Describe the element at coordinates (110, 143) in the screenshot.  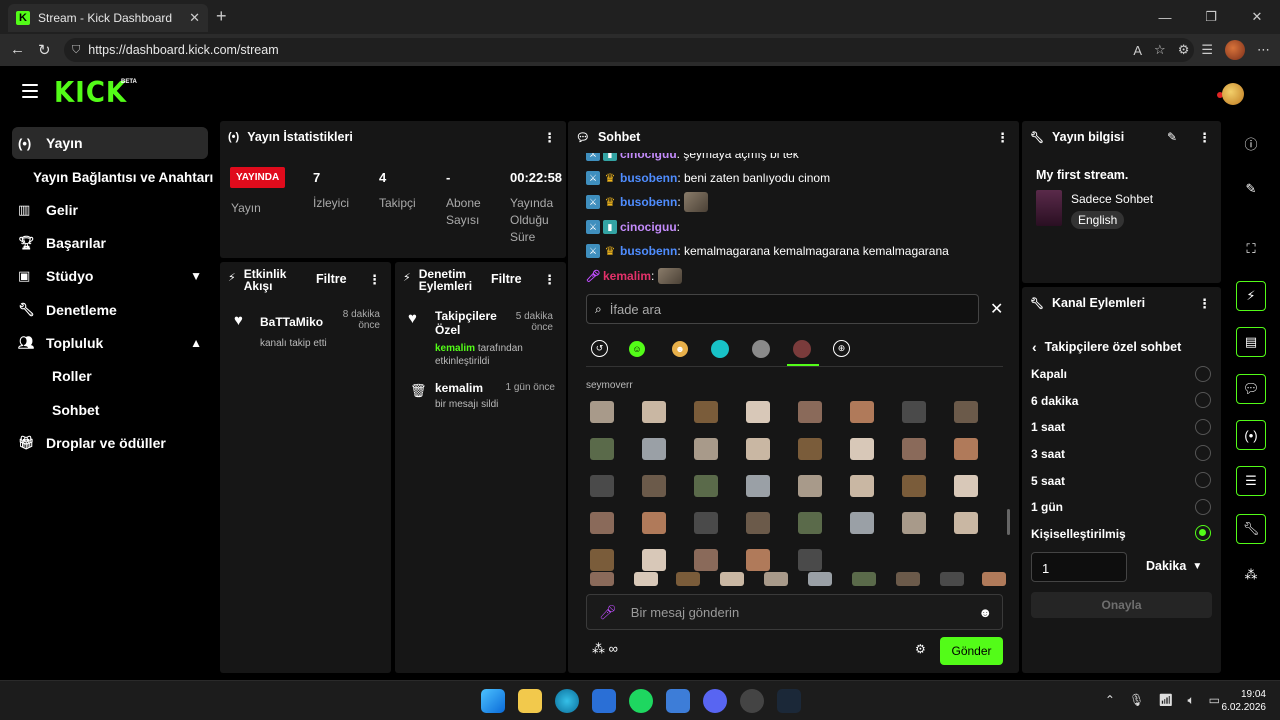
I see `sidebar-item-yayin: (•) Yayın` at that location.